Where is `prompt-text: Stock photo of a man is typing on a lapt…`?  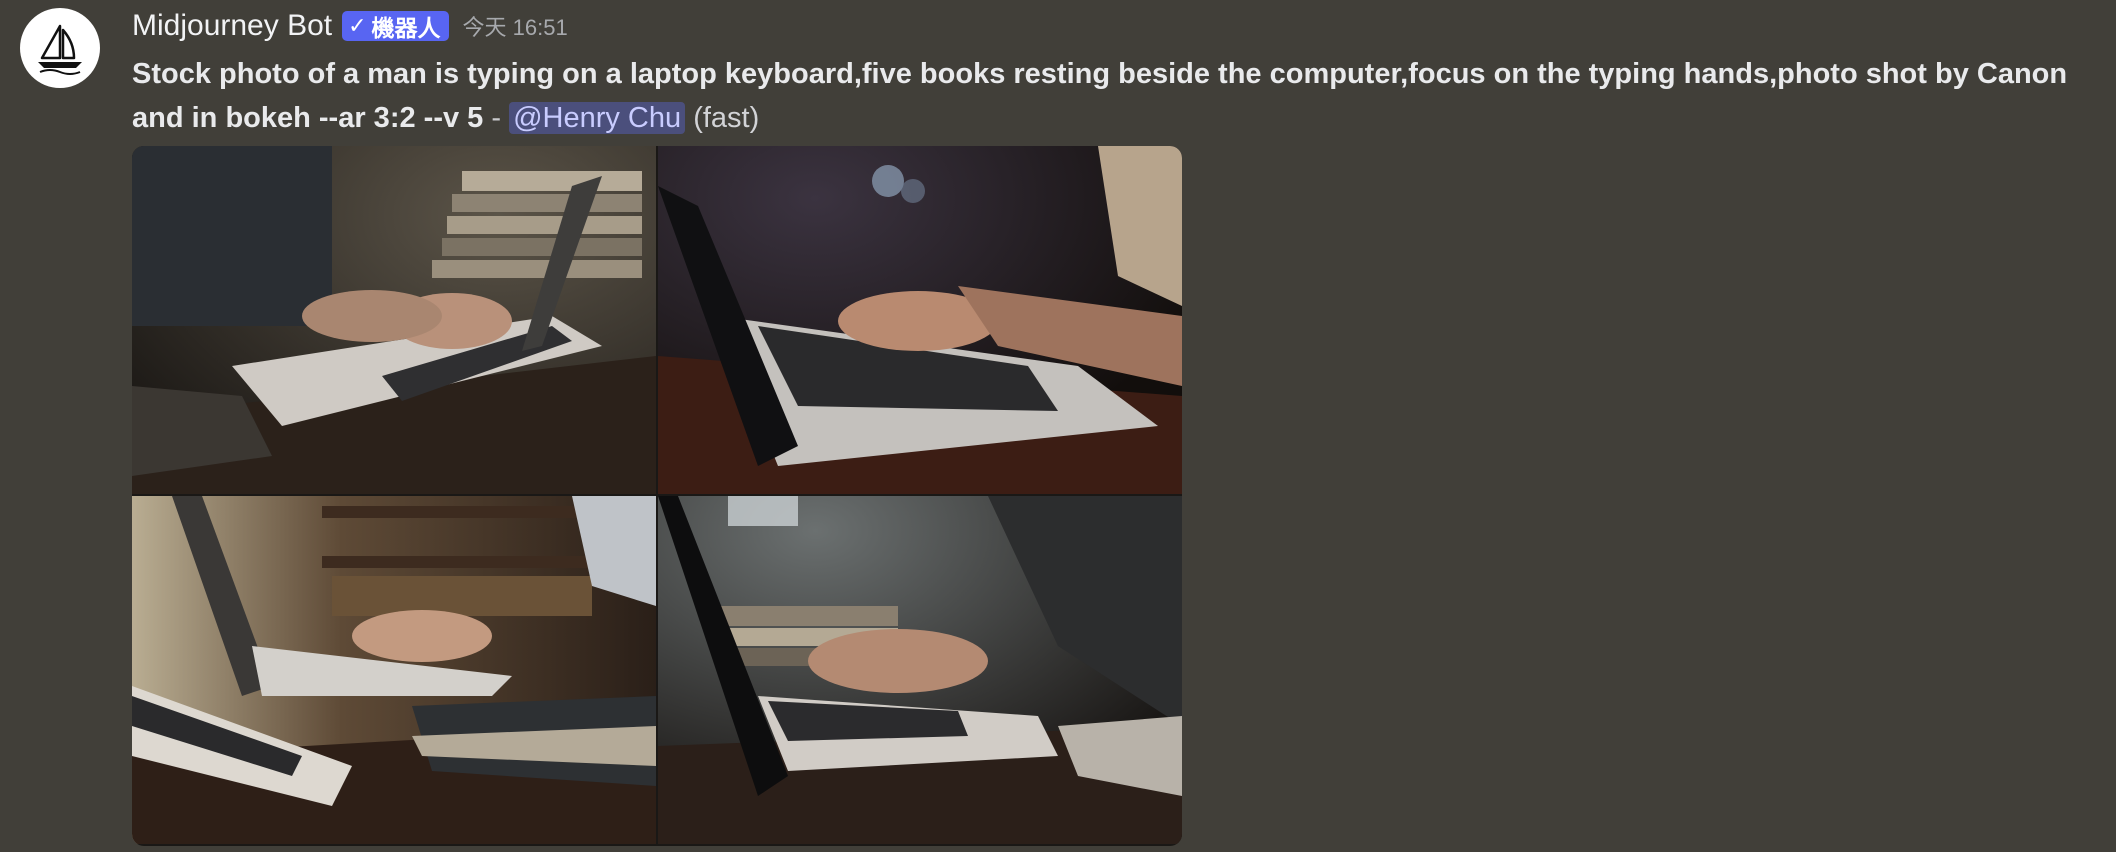 prompt-text: Stock photo of a man is typing on a lapt… is located at coordinates (1100, 96).